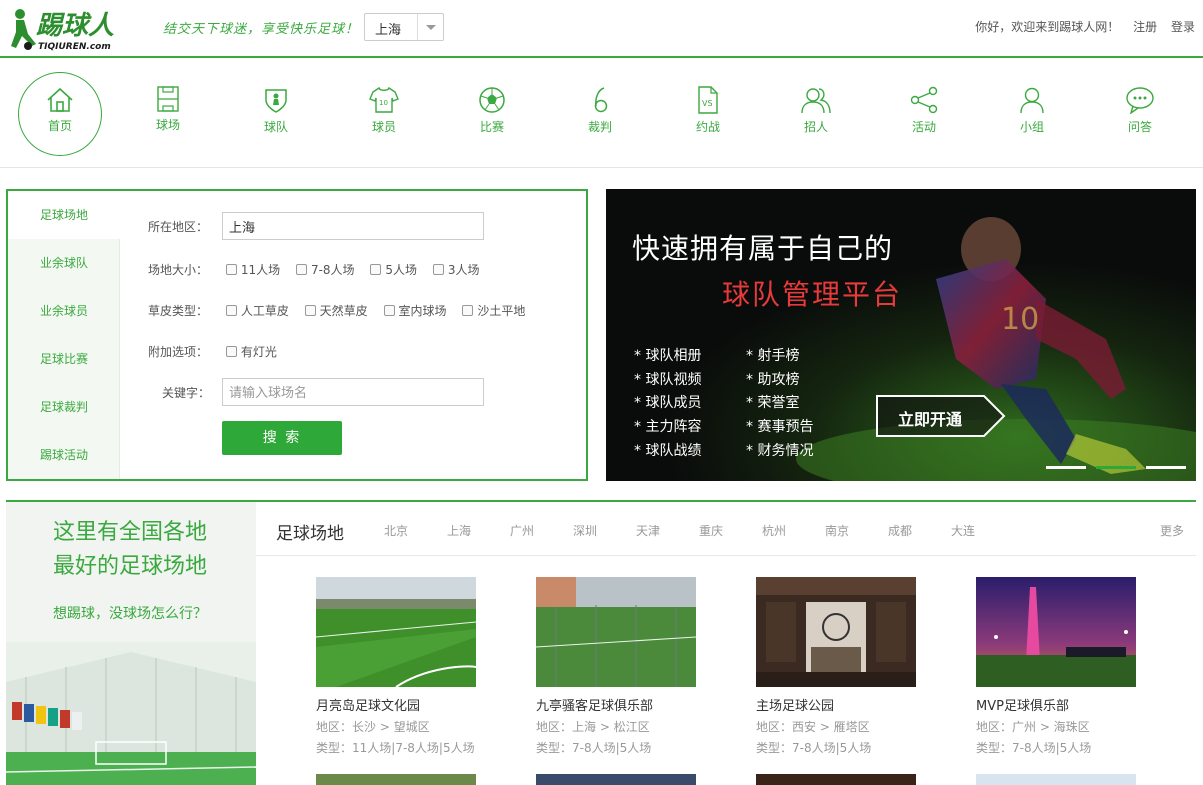 This screenshot has width=1203, height=785. What do you see at coordinates (415, 310) in the screenshot?
I see `turf-option-indoor: 室内球场` at bounding box center [415, 310].